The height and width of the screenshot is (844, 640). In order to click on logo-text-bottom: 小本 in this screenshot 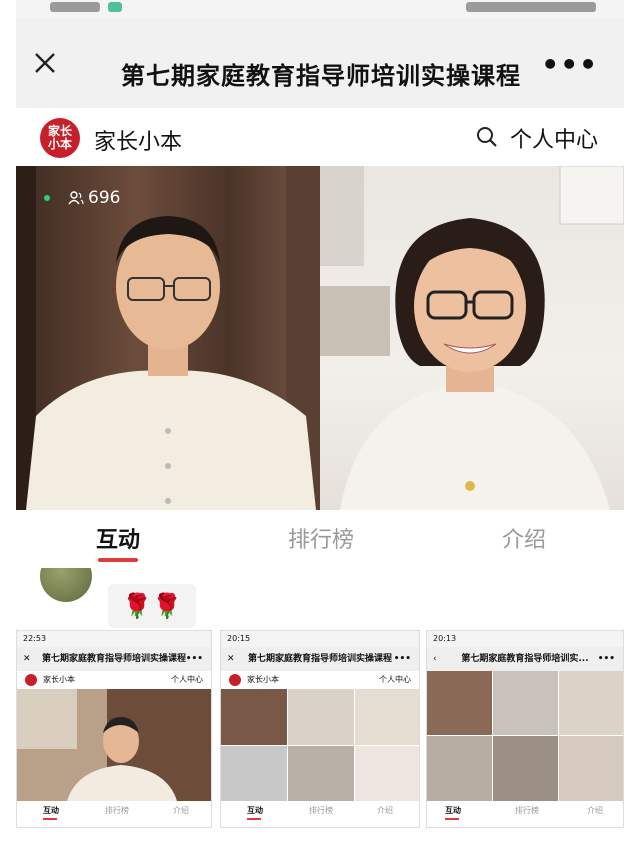, I will do `click(59, 144)`.